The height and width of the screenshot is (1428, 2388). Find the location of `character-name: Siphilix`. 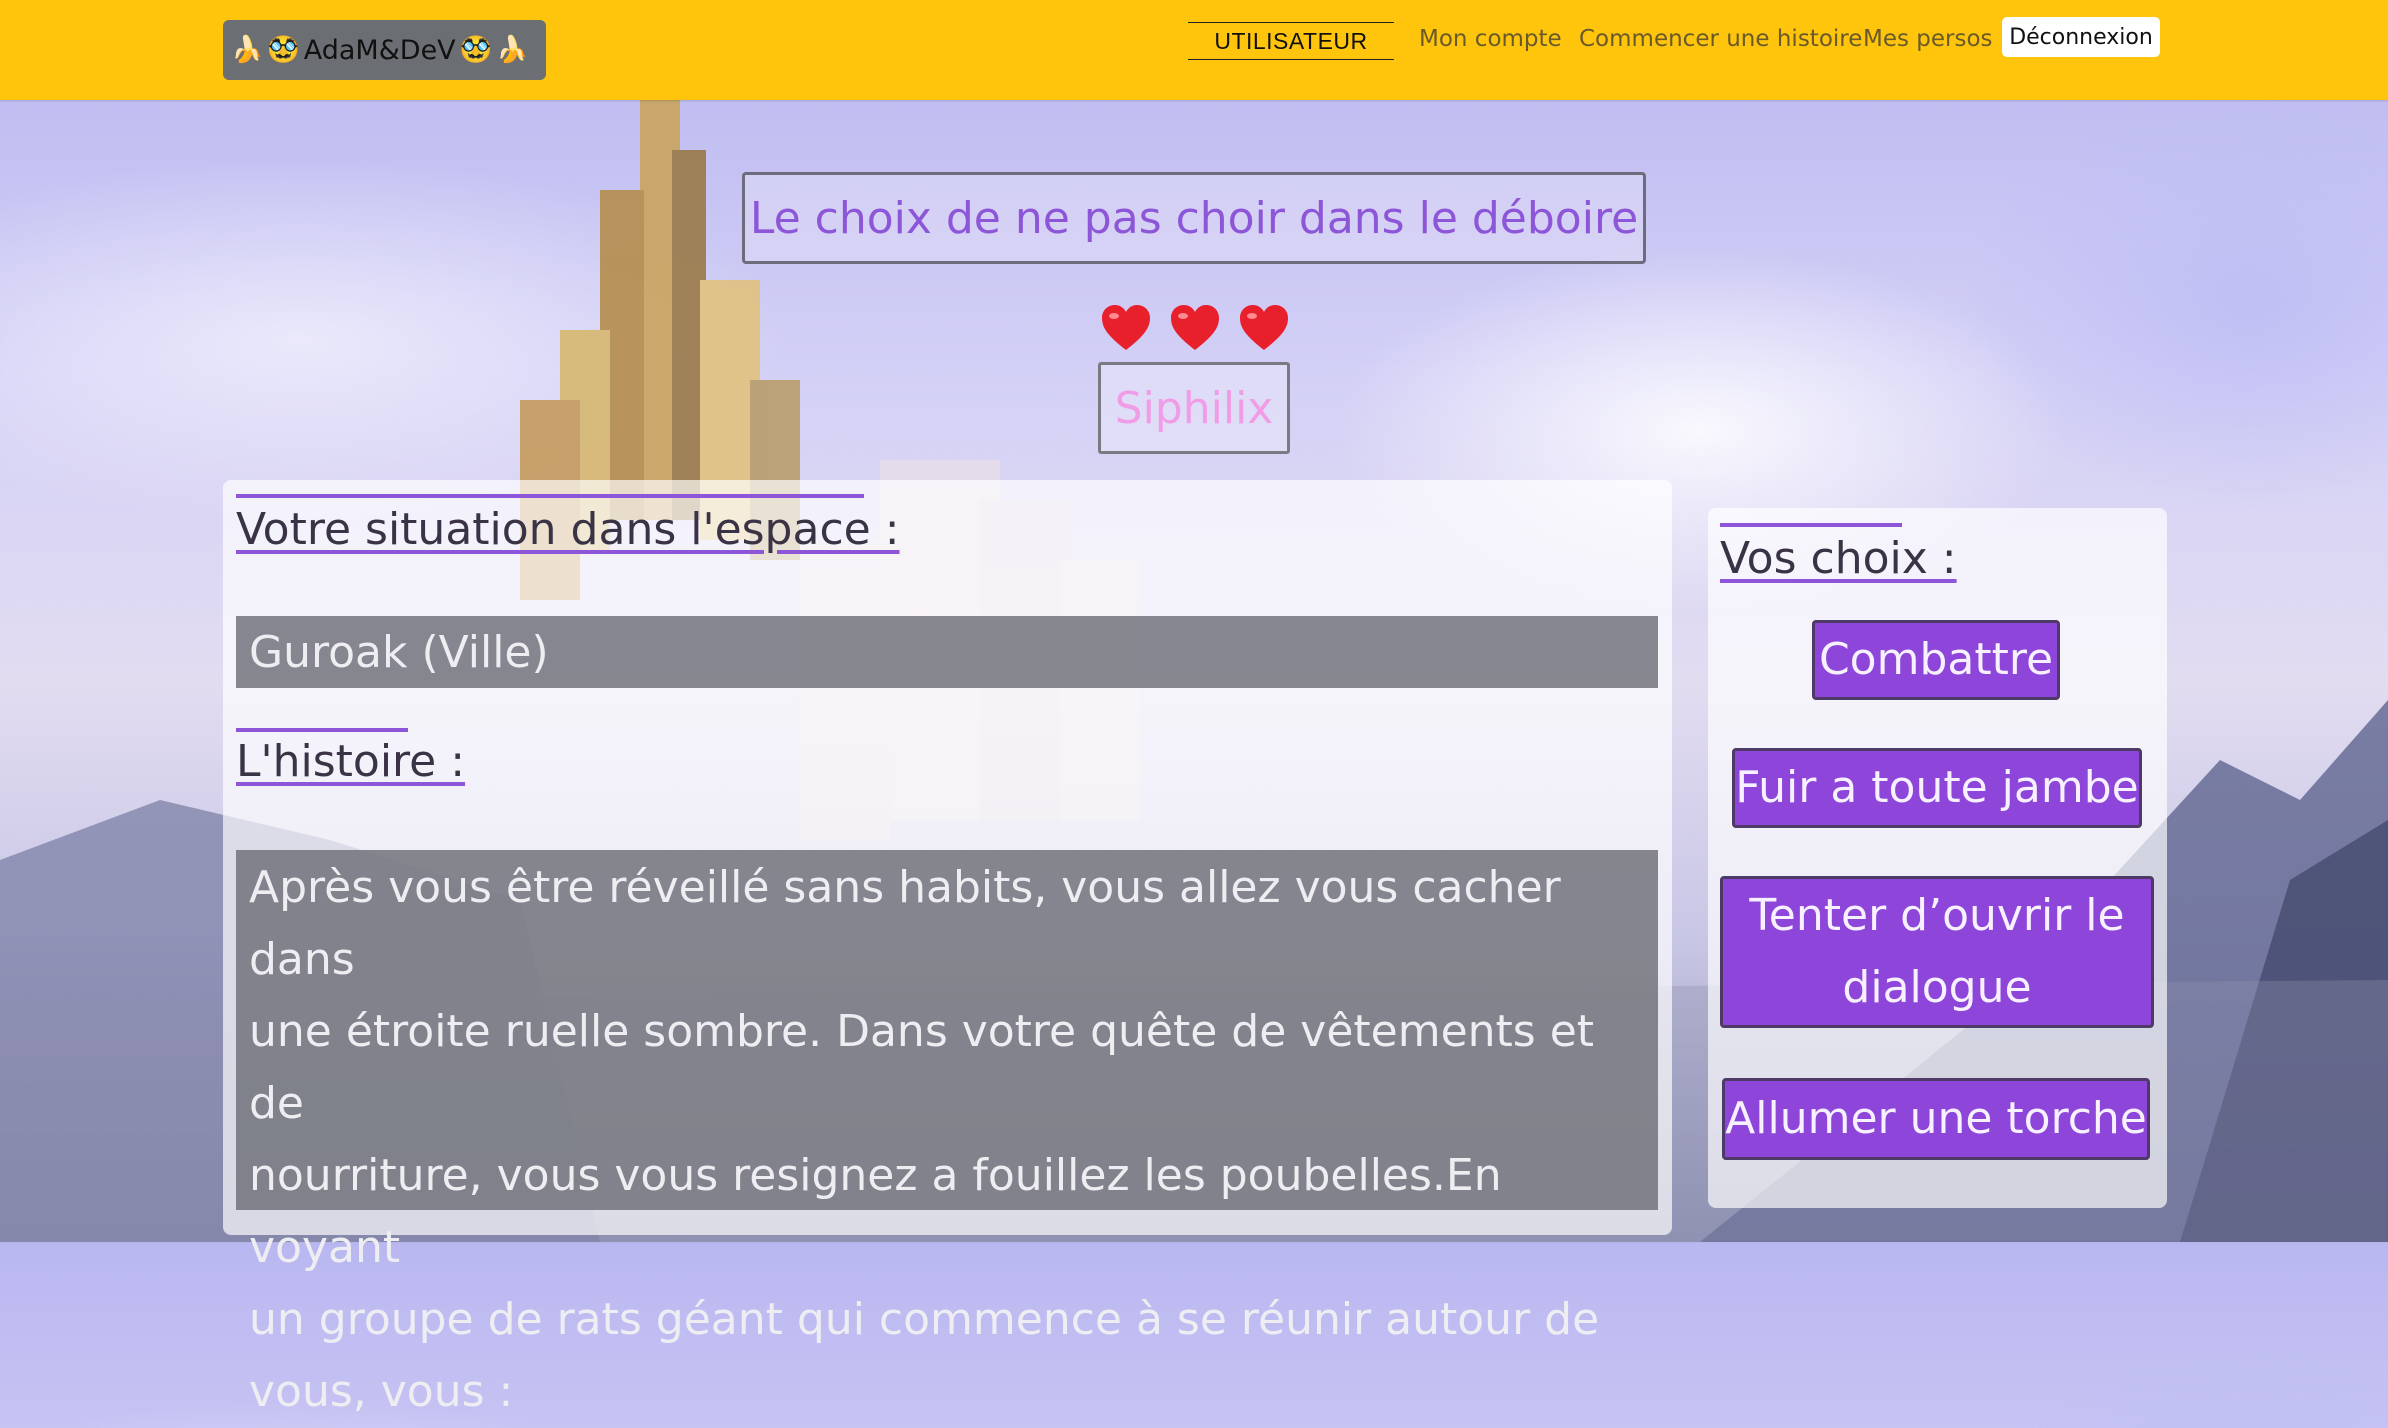

character-name: Siphilix is located at coordinates (1194, 408).